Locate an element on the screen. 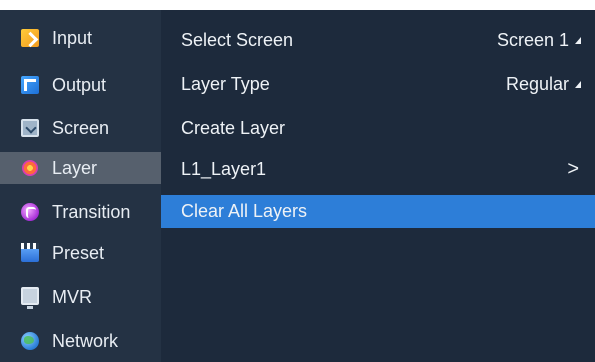  layer-icon is located at coordinates (30, 168).